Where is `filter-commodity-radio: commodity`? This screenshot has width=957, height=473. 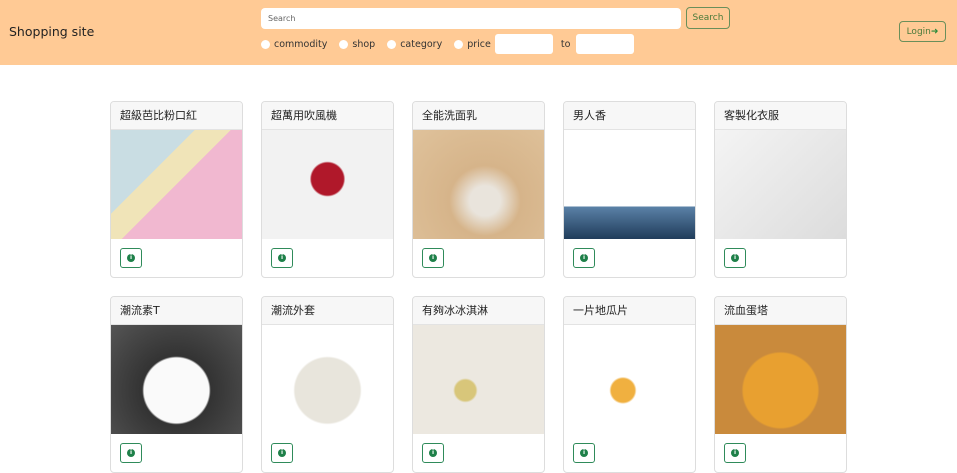
filter-commodity-radio: commodity is located at coordinates (294, 44).